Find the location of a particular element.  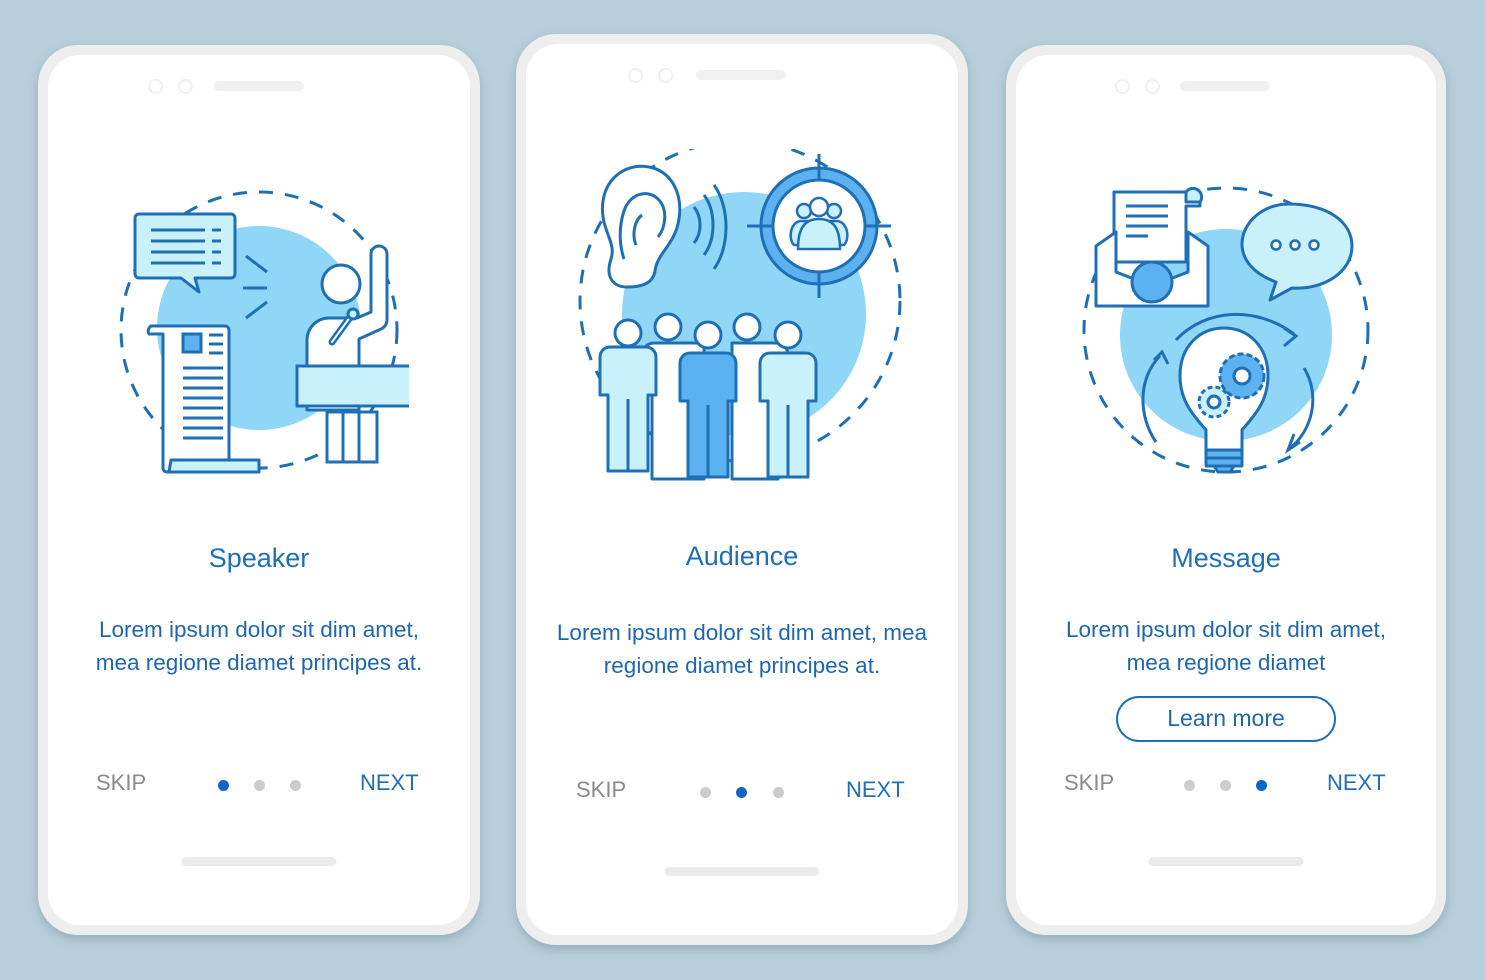

crowd-icon is located at coordinates (708, 396).